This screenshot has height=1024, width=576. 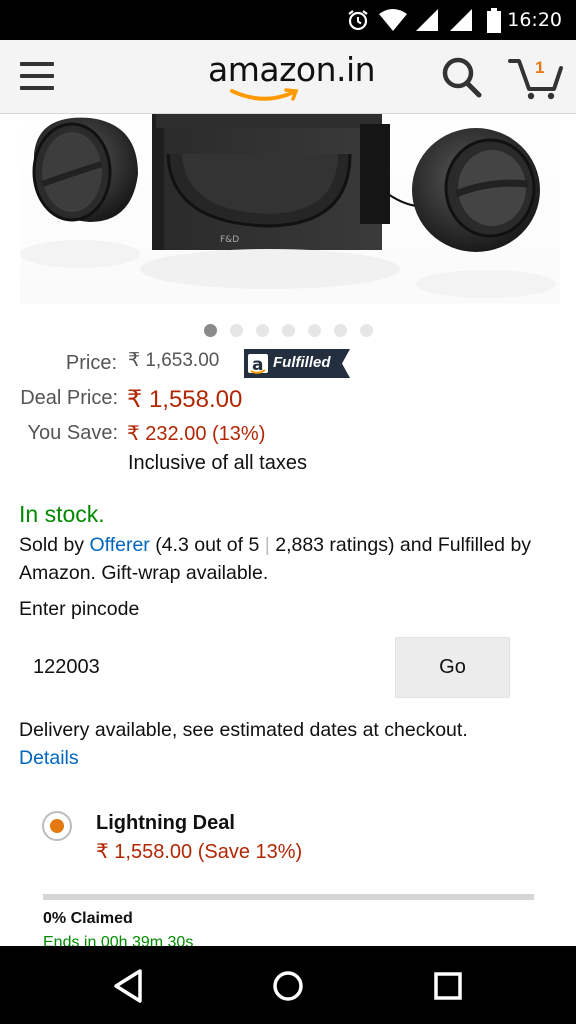 What do you see at coordinates (534, 20) in the screenshot?
I see `status-time: 16:20` at bounding box center [534, 20].